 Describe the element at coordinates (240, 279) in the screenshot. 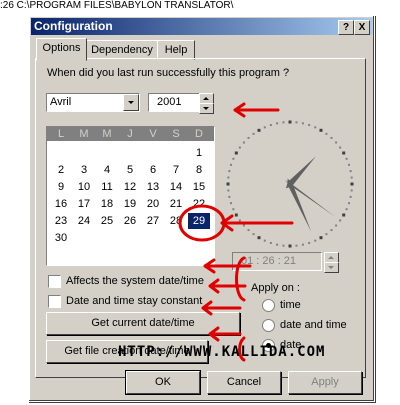

I see `brace-icon` at that location.